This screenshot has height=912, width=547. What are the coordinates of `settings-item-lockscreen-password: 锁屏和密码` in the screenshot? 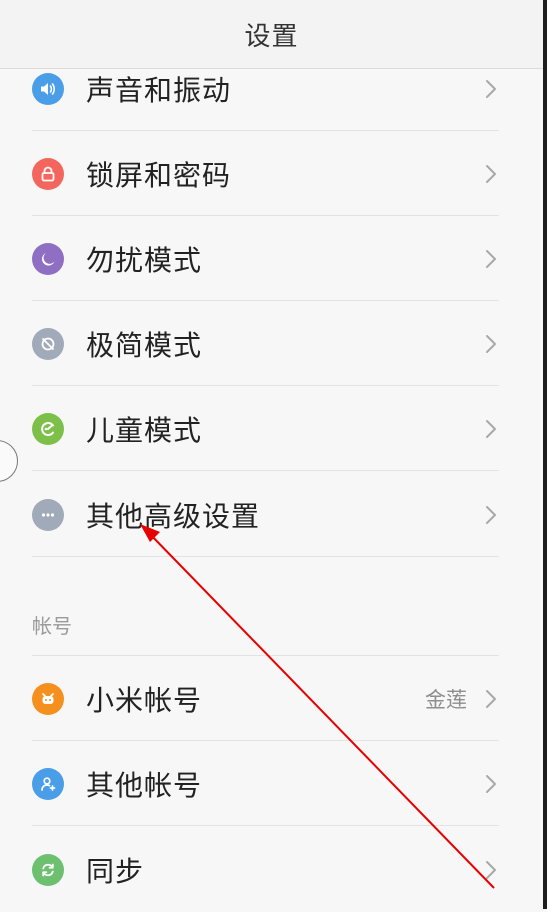 It's located at (271, 173).